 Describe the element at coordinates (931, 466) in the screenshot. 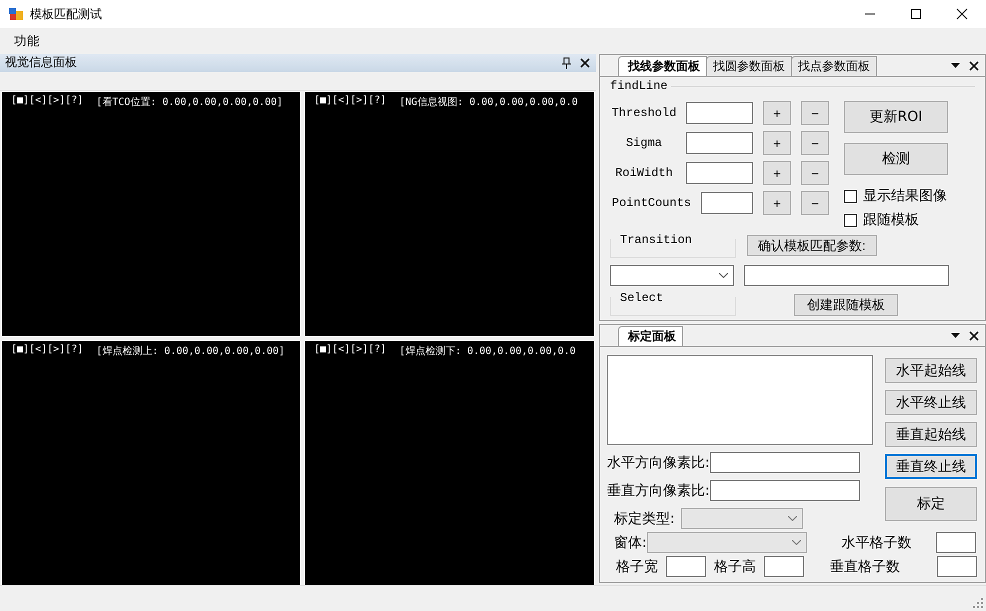

I see `calibration-button: 垂直终止线` at that location.